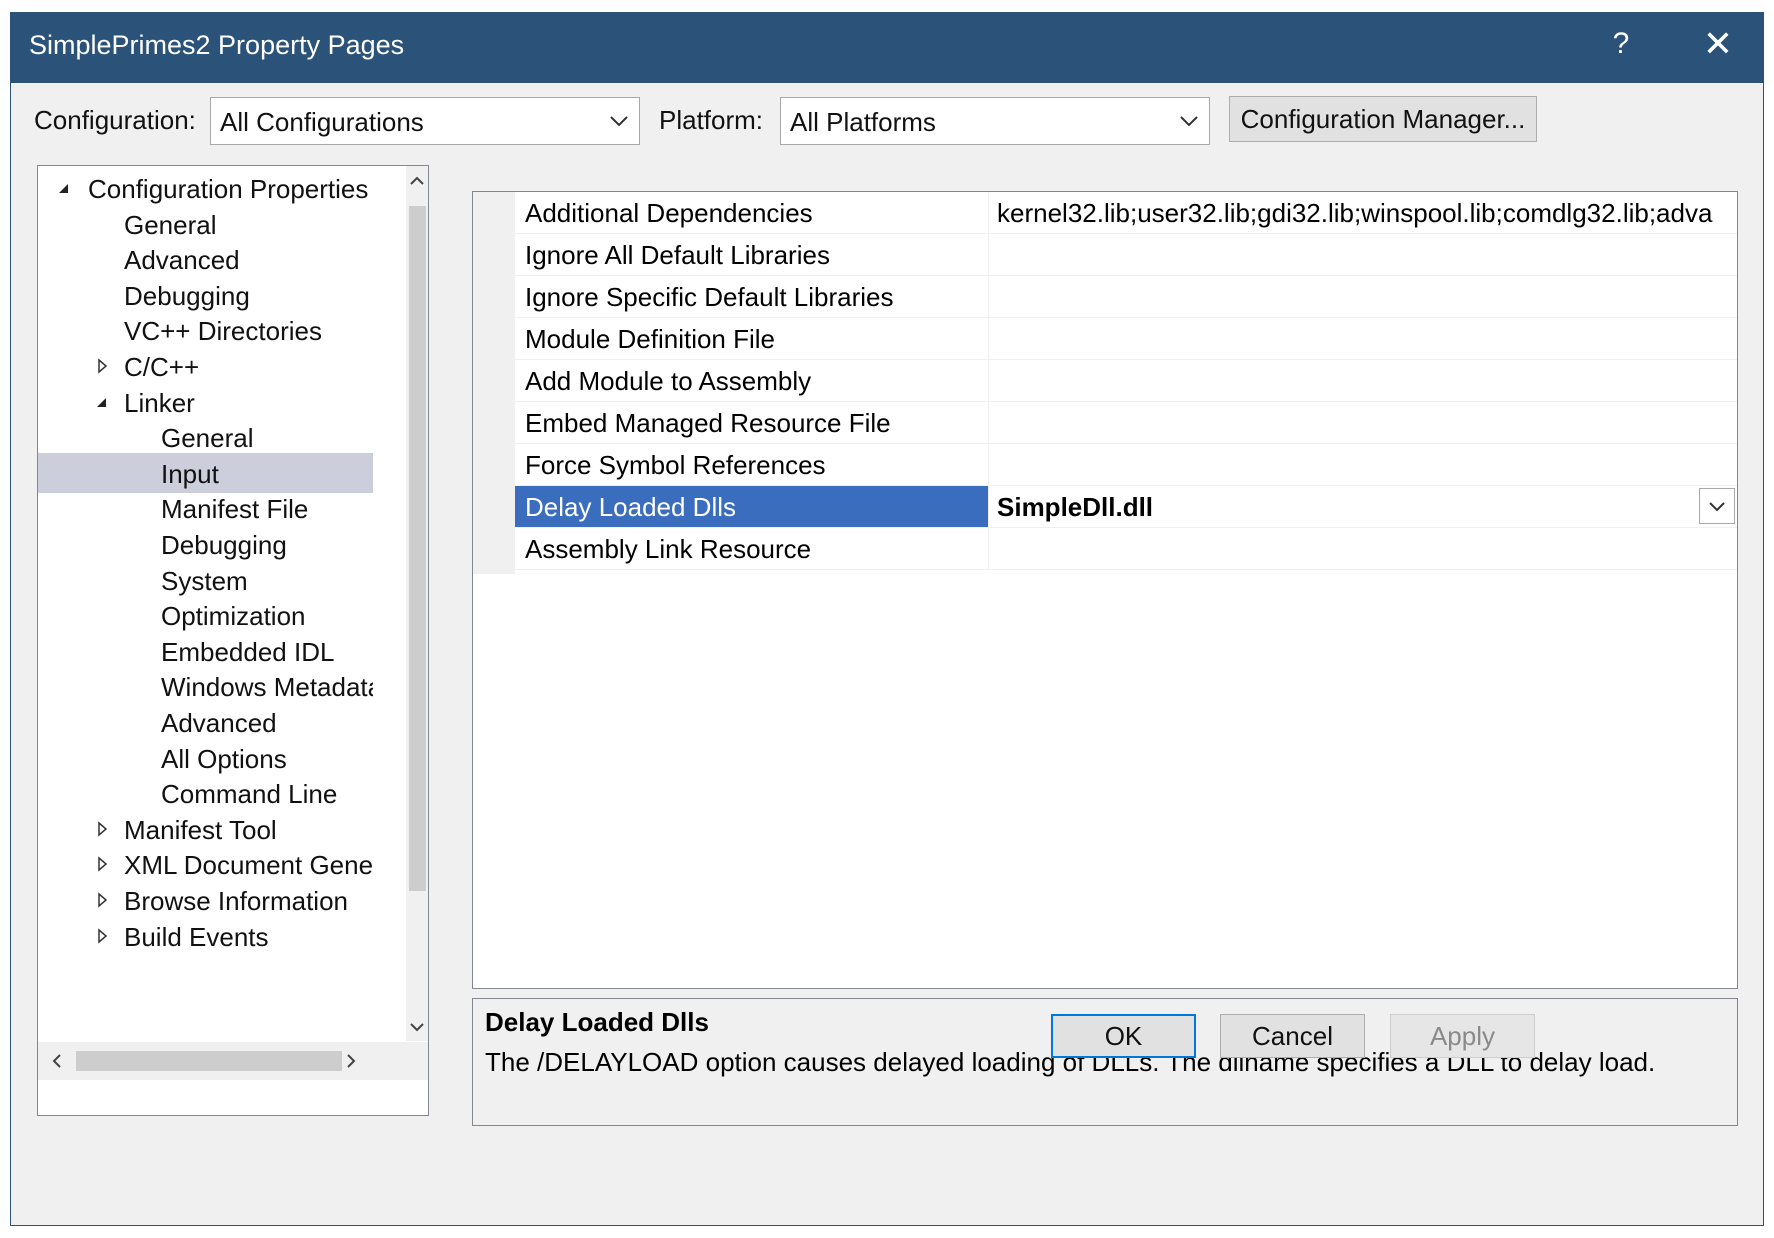  I want to click on property-name-cell: Add Module to Assembly, so click(752, 380).